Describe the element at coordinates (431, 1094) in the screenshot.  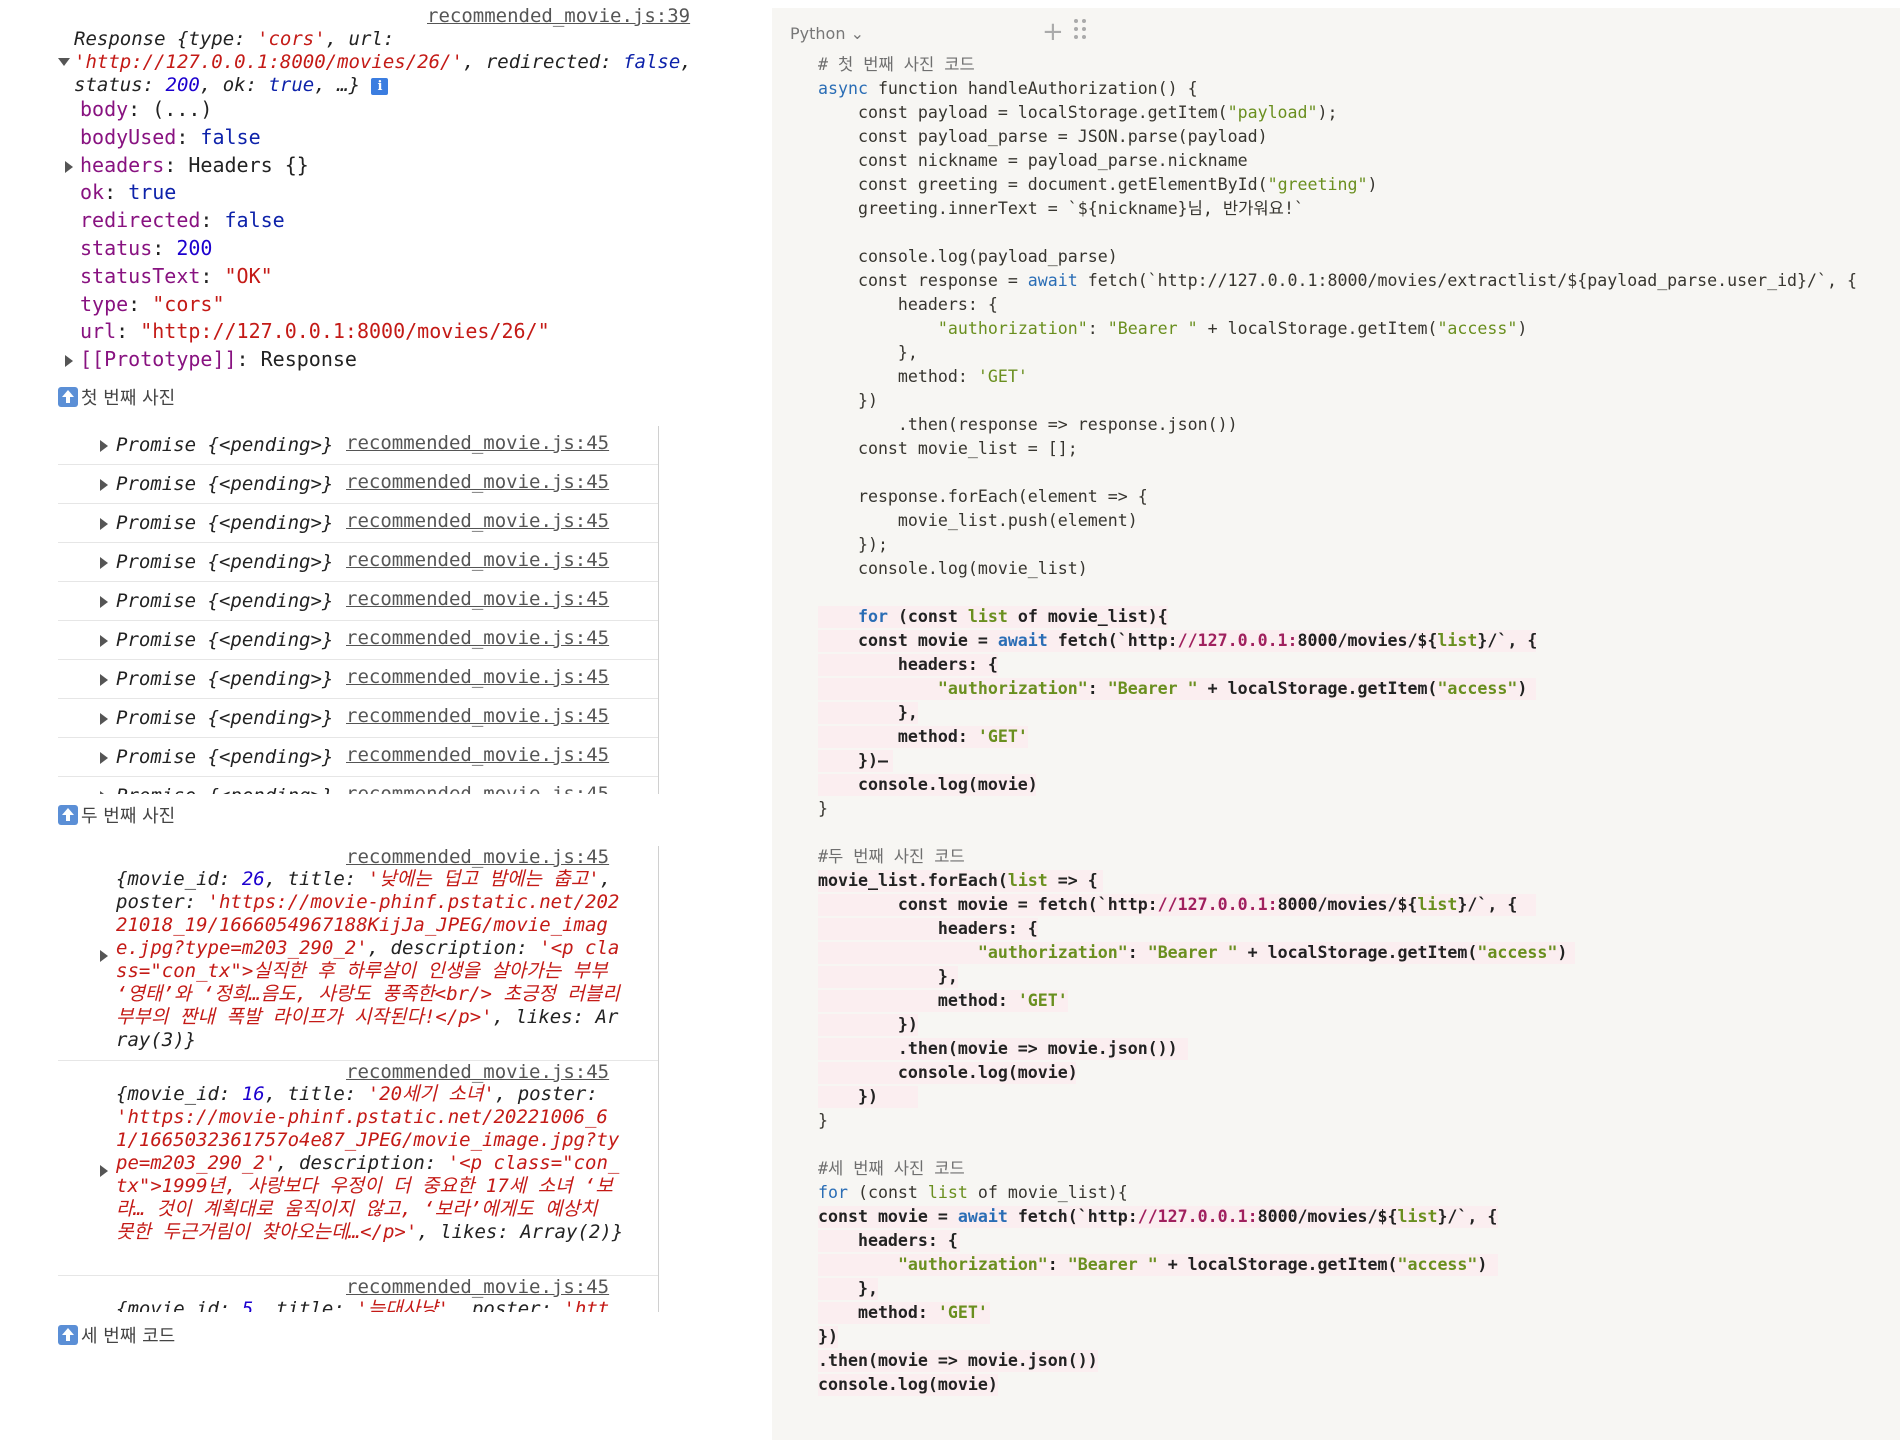
I see `object-token: '20세기 소녀'` at that location.